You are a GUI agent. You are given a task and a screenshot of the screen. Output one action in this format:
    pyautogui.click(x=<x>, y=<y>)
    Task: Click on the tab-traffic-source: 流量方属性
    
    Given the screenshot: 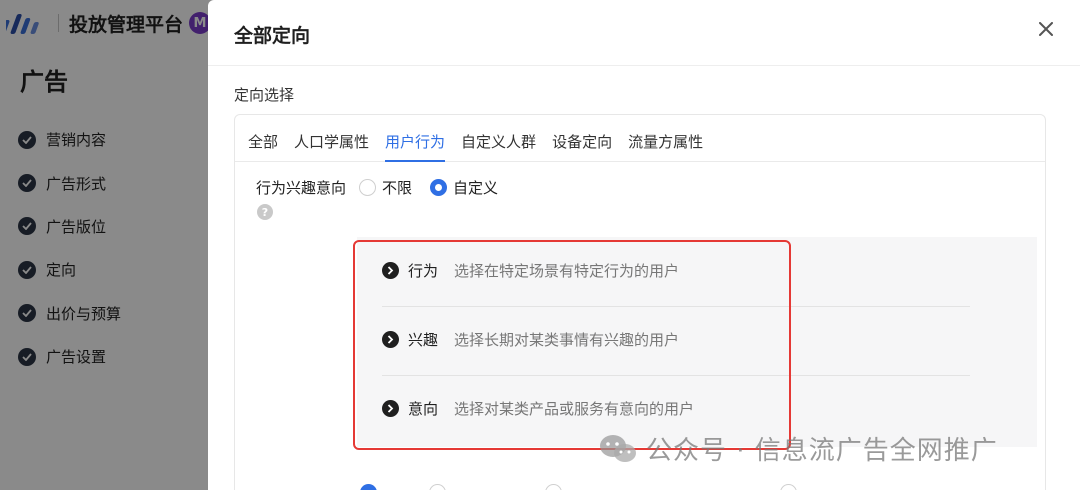 What is the action you would take?
    pyautogui.click(x=665, y=146)
    